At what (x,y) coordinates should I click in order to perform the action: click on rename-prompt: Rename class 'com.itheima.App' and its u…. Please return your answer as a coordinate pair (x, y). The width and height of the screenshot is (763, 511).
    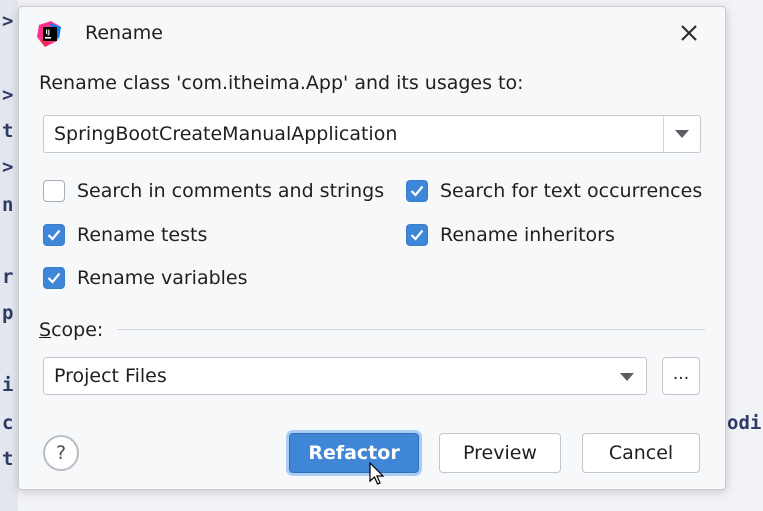
    Looking at the image, I should click on (281, 83).